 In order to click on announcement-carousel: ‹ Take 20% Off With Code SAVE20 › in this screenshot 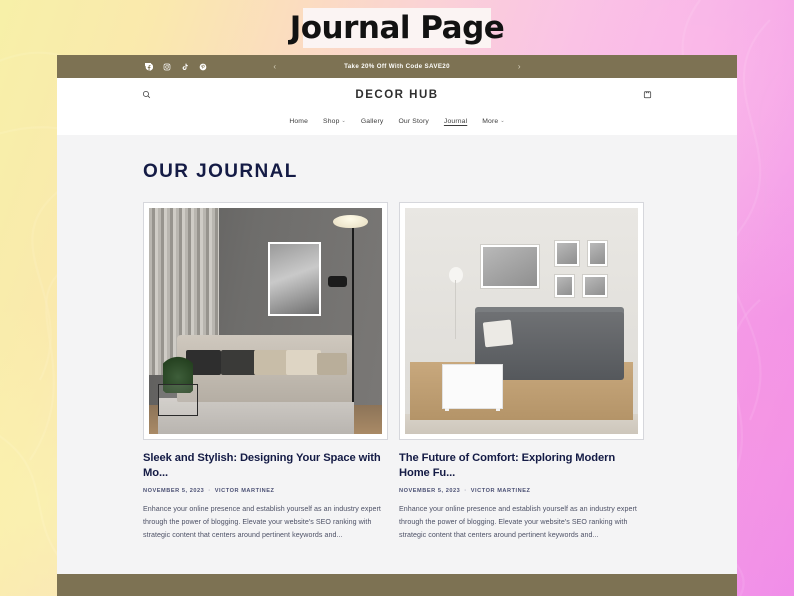, I will do `click(397, 66)`.